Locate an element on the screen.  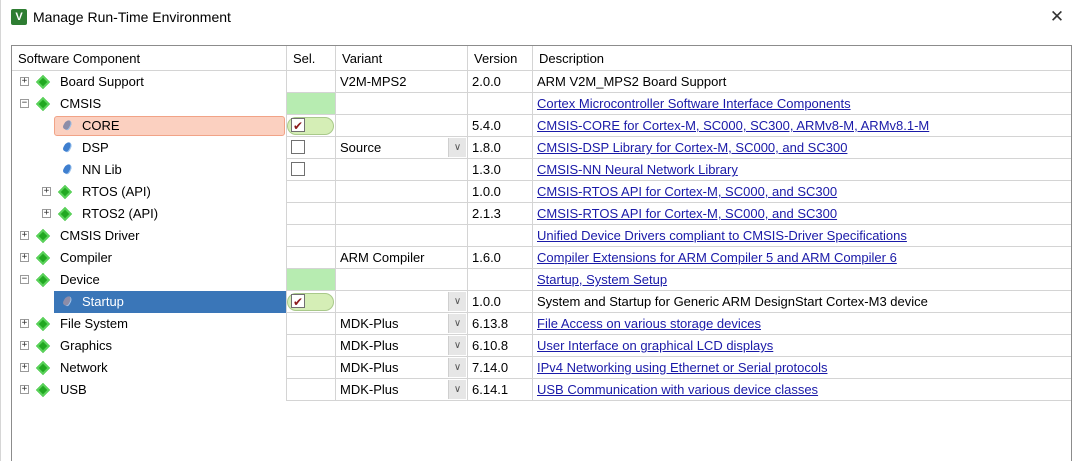
component-cell: + CMSIS Driver is located at coordinates (149, 236).